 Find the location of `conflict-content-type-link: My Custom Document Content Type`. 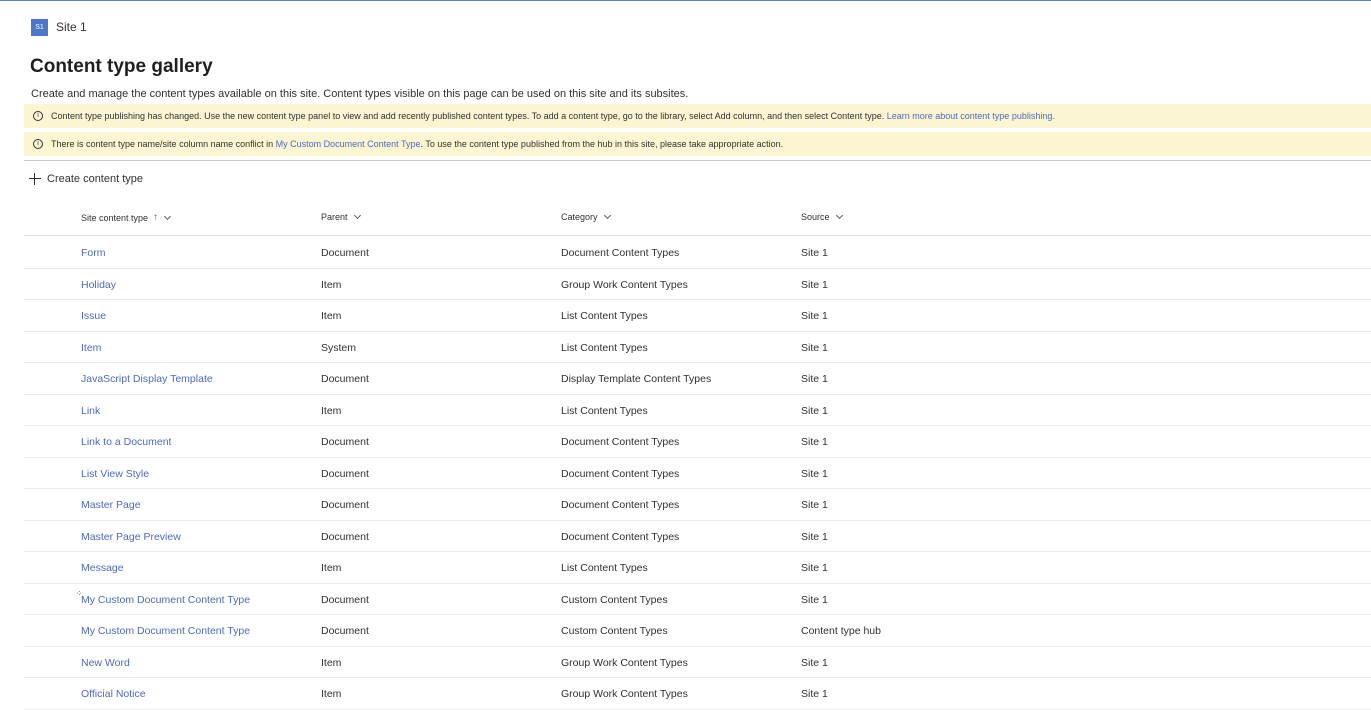

conflict-content-type-link: My Custom Document Content Type is located at coordinates (348, 144).